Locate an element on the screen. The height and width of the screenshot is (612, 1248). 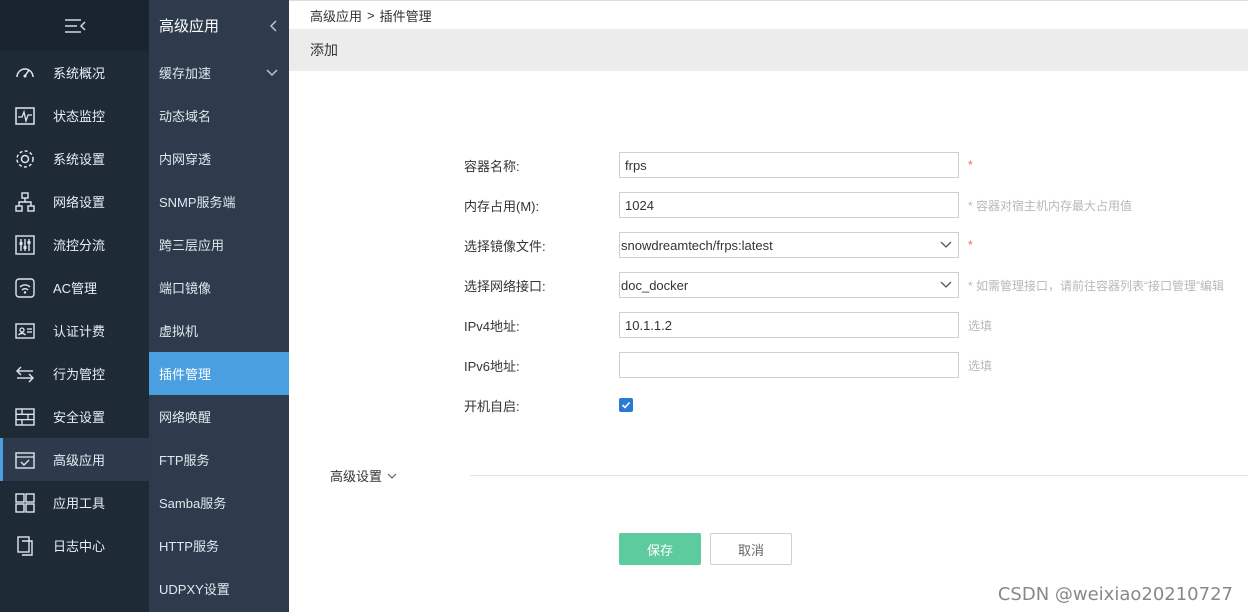
interface-select-value: doc_docker is located at coordinates (655, 285).